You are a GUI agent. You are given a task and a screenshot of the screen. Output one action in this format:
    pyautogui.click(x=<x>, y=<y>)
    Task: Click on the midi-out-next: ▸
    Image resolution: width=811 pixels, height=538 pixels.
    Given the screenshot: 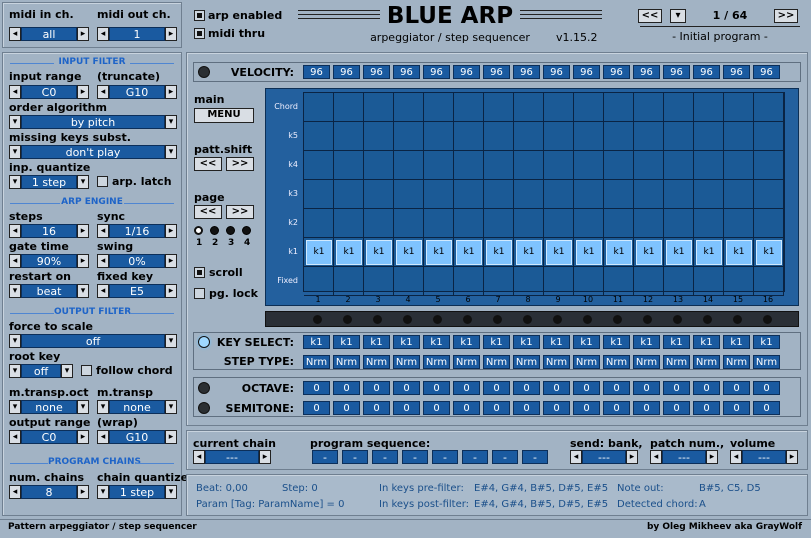 What is the action you would take?
    pyautogui.click(x=171, y=34)
    